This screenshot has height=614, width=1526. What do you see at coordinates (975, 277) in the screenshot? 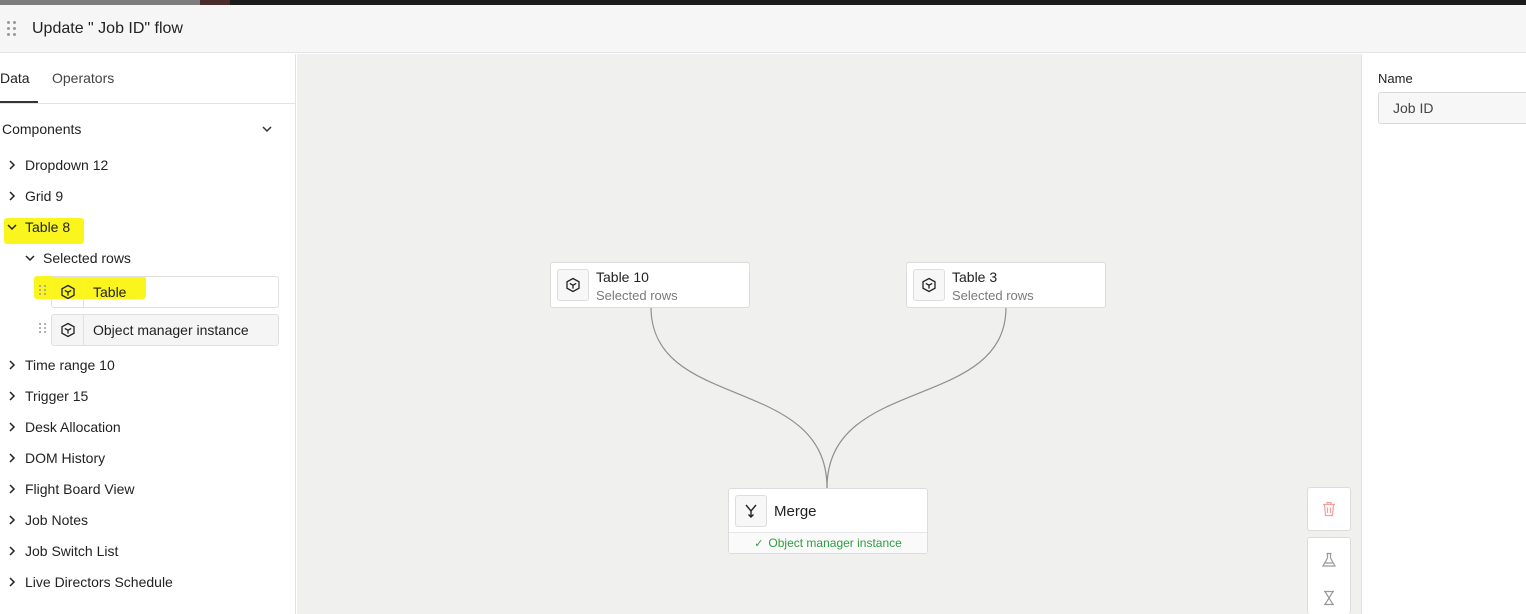
I see `node-title: Table 3` at bounding box center [975, 277].